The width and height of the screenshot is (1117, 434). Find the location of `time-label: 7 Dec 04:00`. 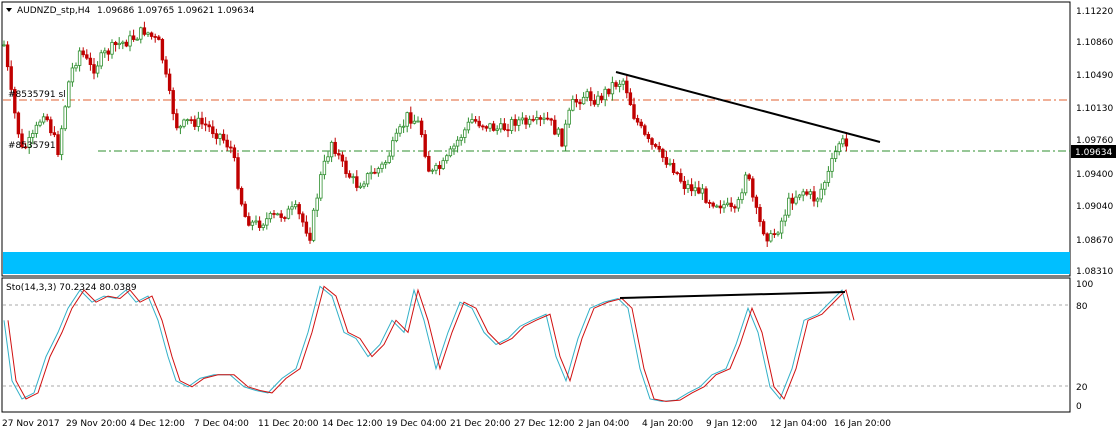

time-label: 7 Dec 04:00 is located at coordinates (221, 424).